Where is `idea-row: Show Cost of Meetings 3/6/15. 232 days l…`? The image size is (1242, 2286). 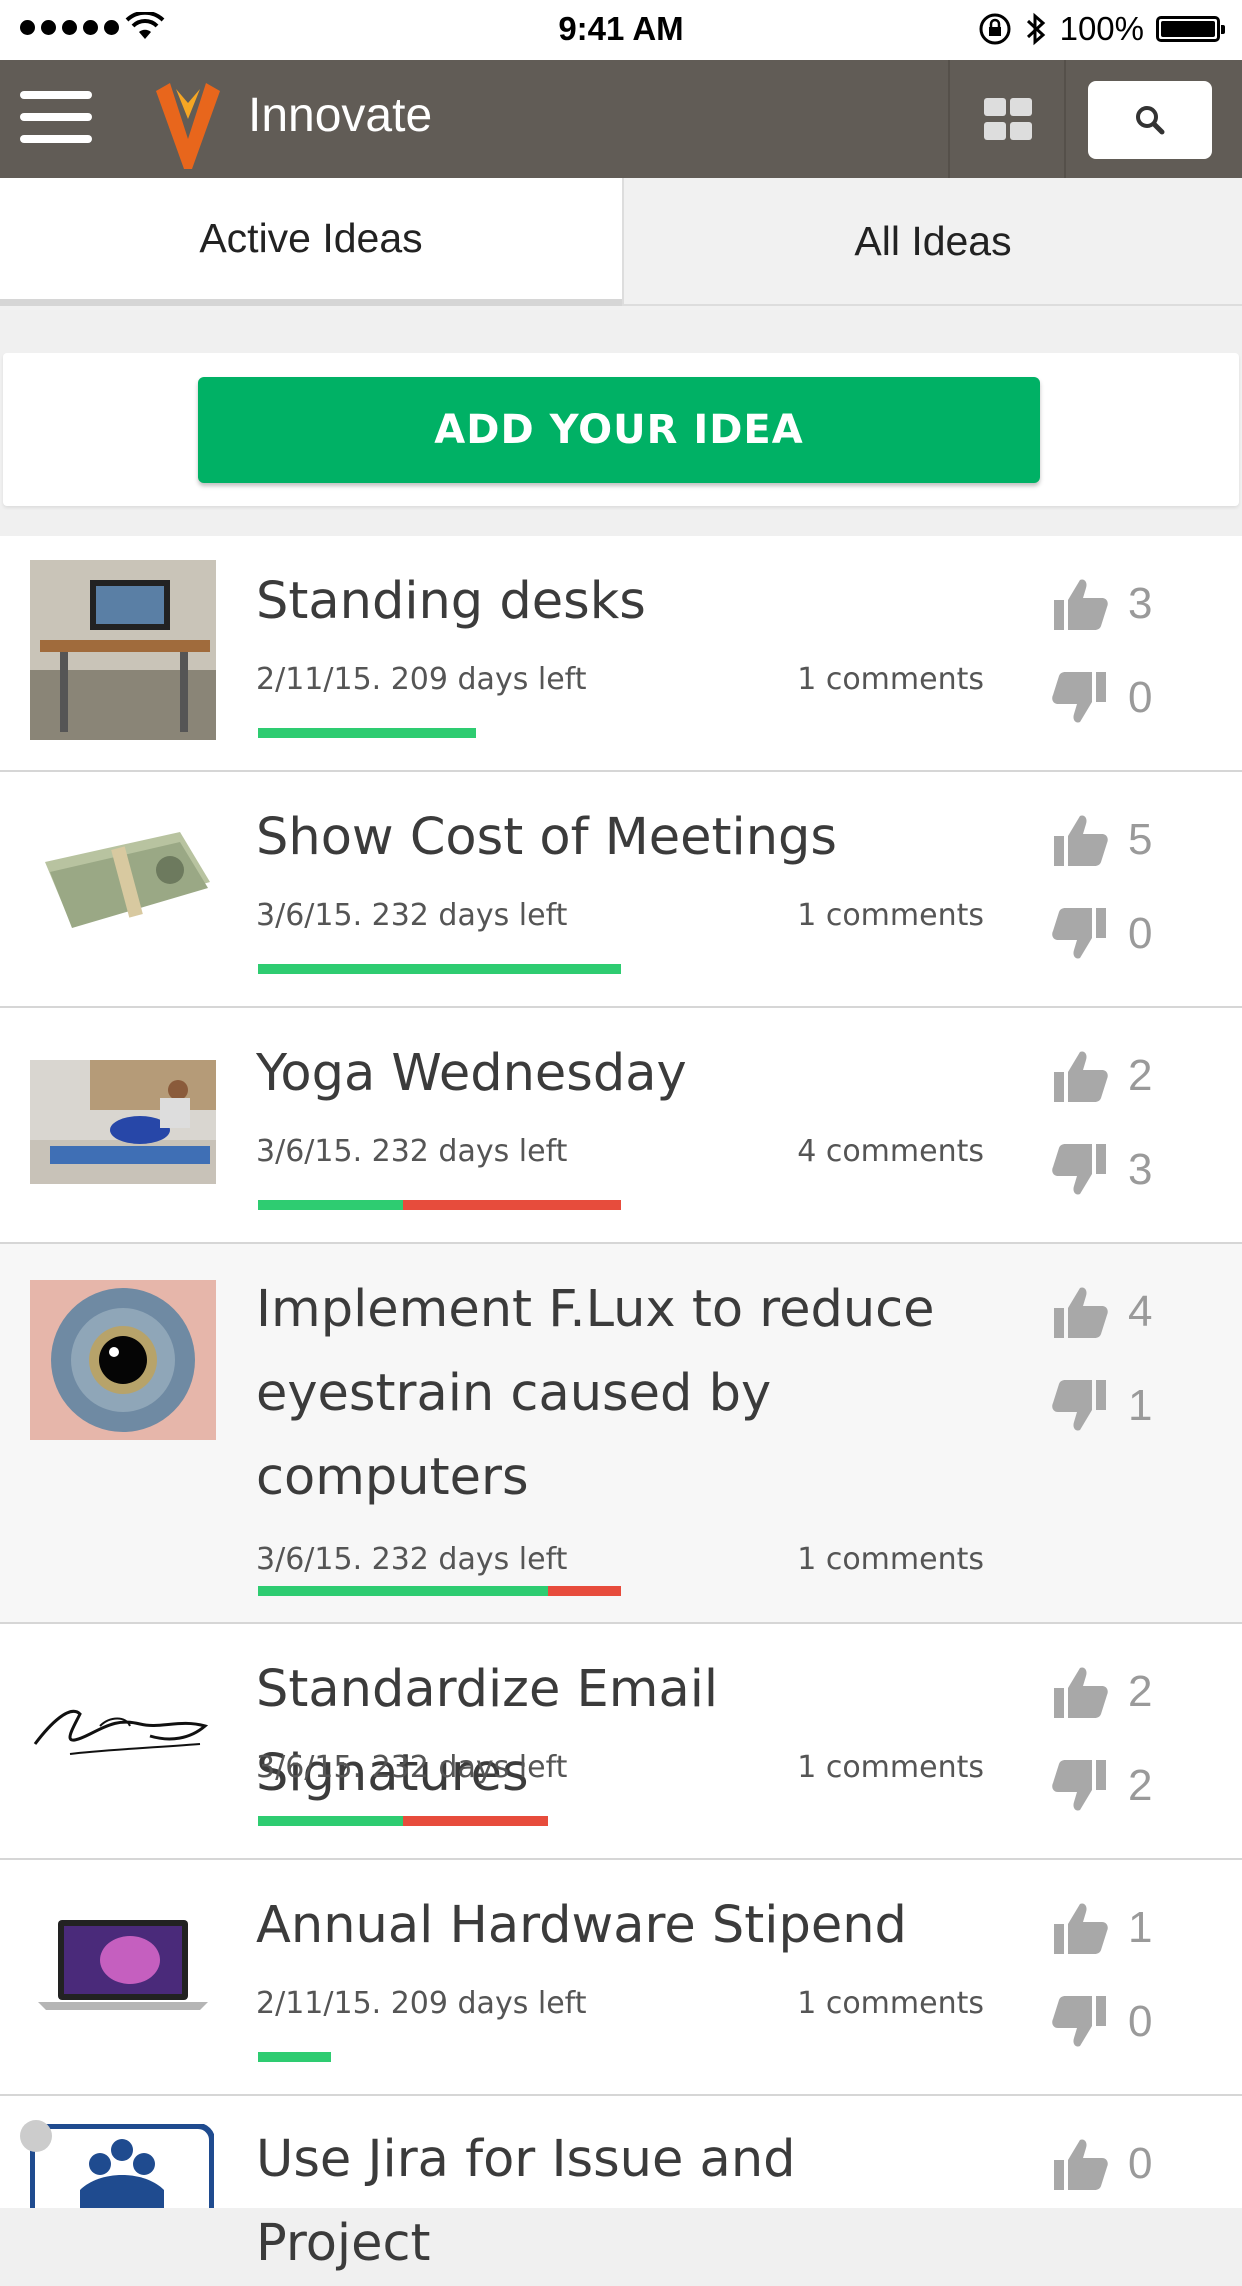
idea-row: Show Cost of Meetings 3/6/15. 232 days l… is located at coordinates (621, 890).